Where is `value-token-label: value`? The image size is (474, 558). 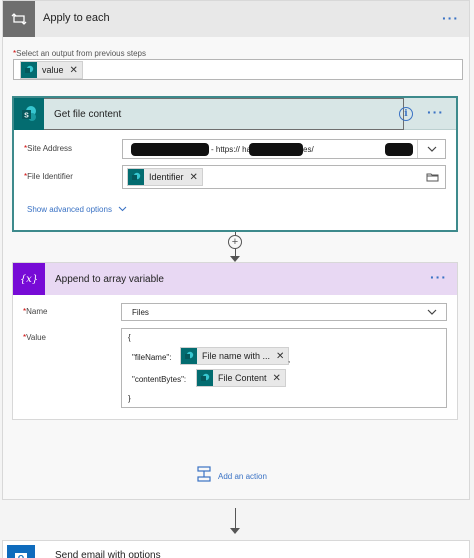
value-token-label: value is located at coordinates (53, 70).